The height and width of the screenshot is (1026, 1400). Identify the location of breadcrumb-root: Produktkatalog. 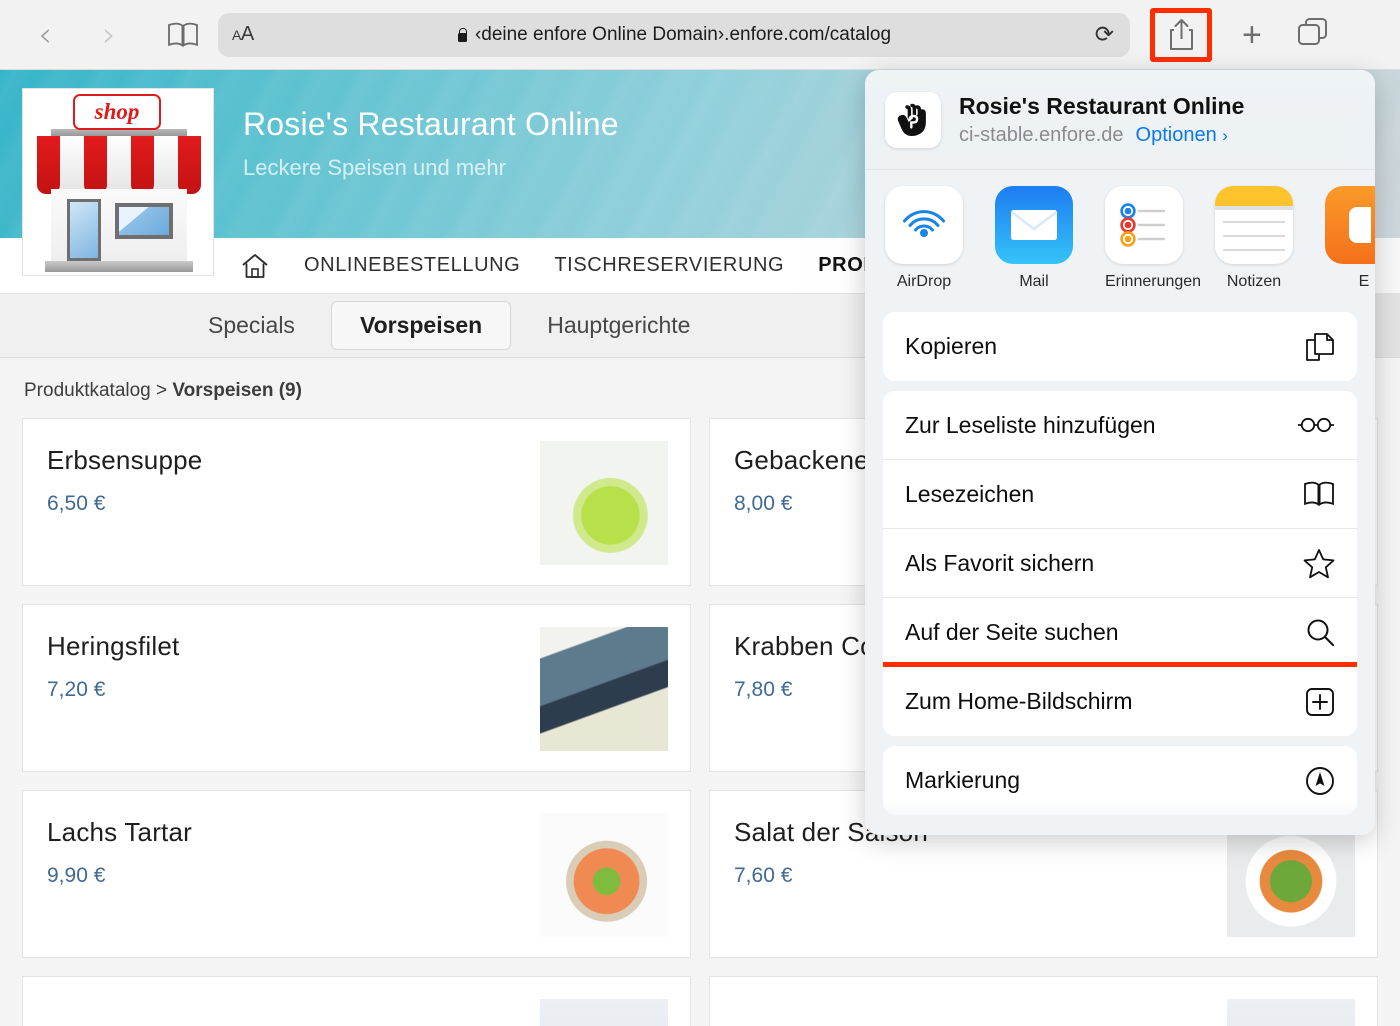
(87, 390).